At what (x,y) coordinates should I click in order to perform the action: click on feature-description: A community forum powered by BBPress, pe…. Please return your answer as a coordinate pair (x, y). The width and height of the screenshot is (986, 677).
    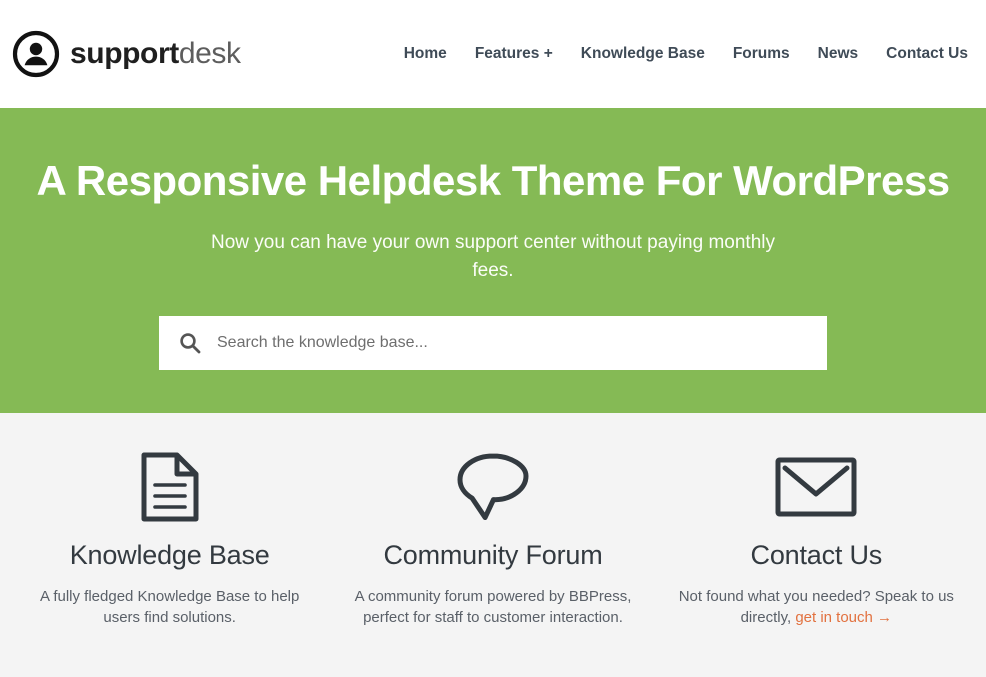
    Looking at the image, I should click on (493, 607).